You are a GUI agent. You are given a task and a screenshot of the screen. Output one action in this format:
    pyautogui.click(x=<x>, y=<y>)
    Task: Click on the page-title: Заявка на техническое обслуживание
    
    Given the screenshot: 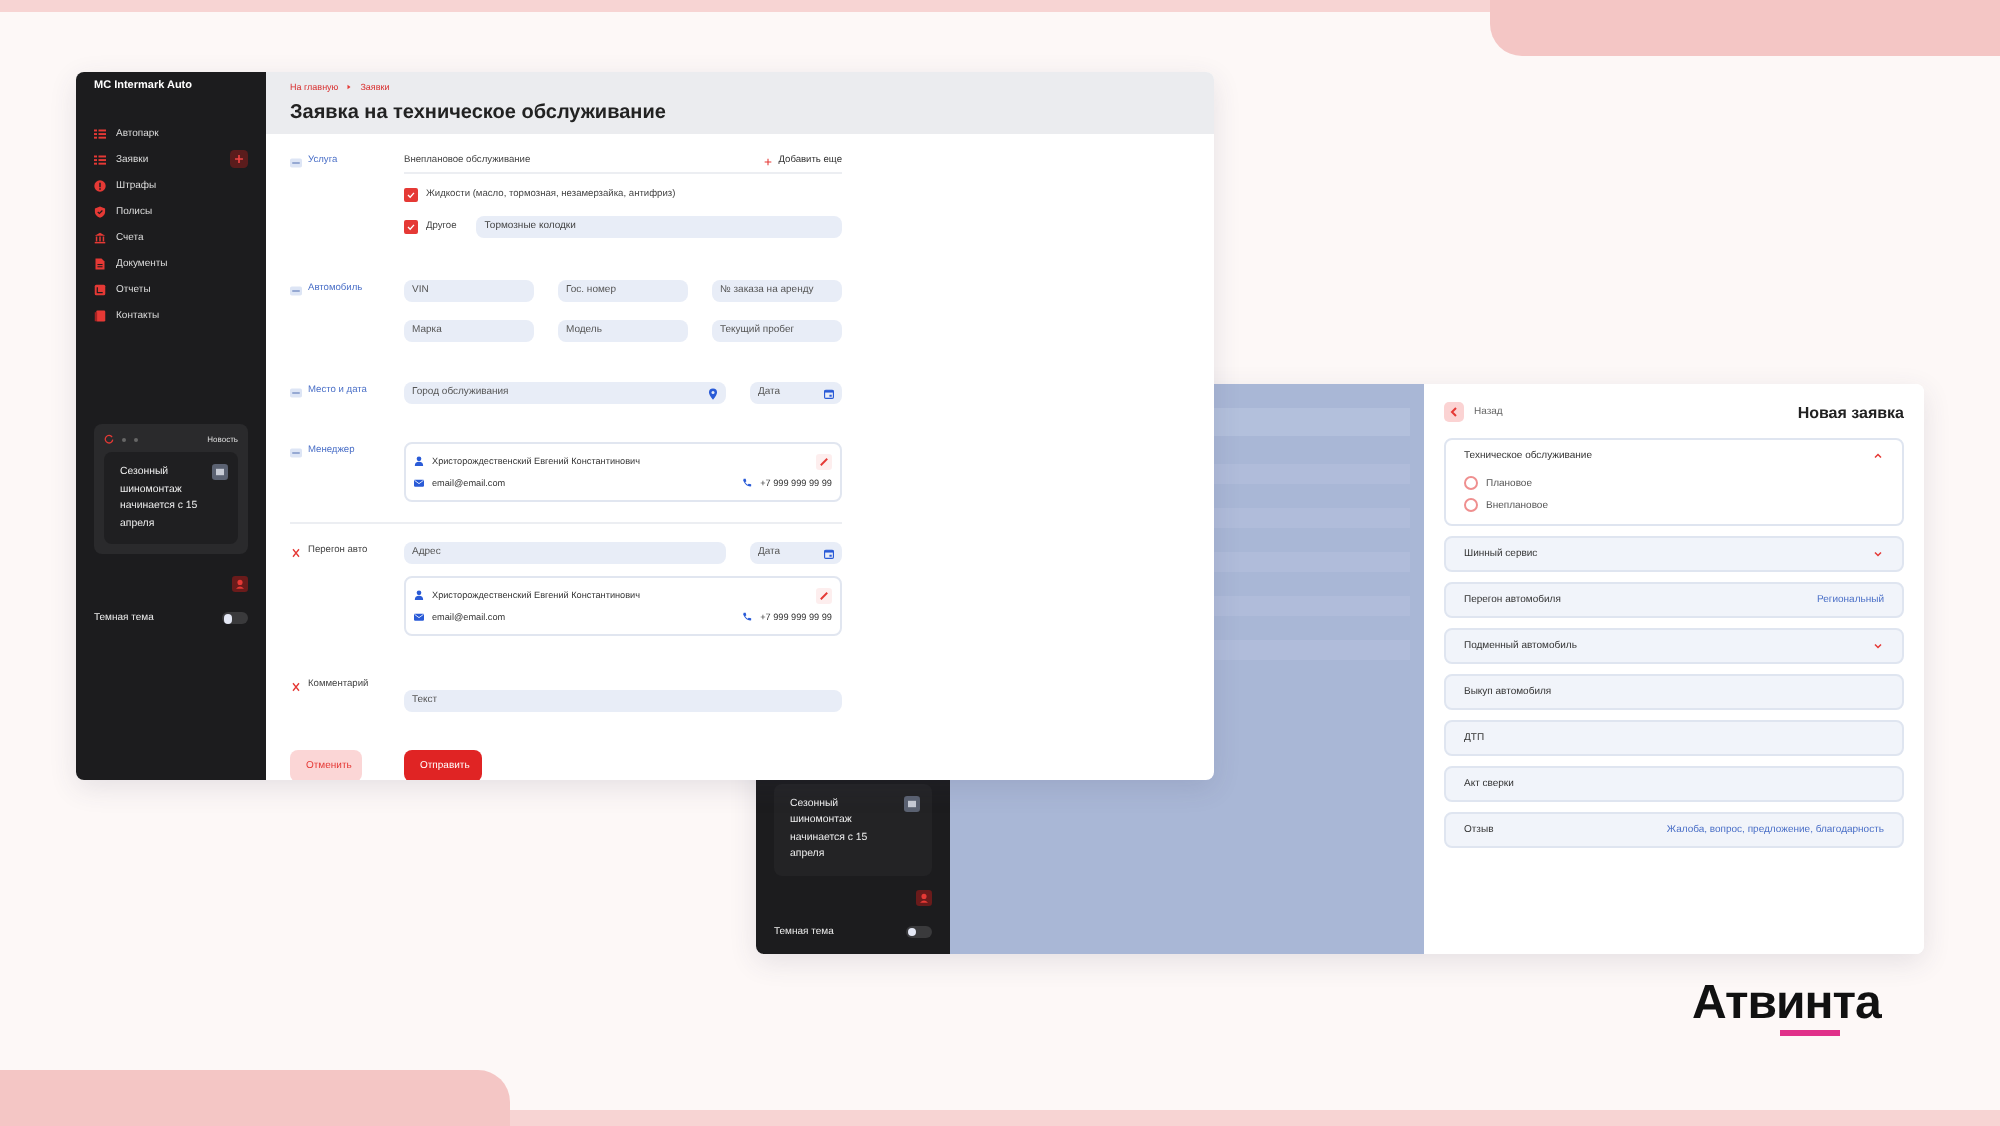 What is the action you would take?
    pyautogui.click(x=479, y=113)
    